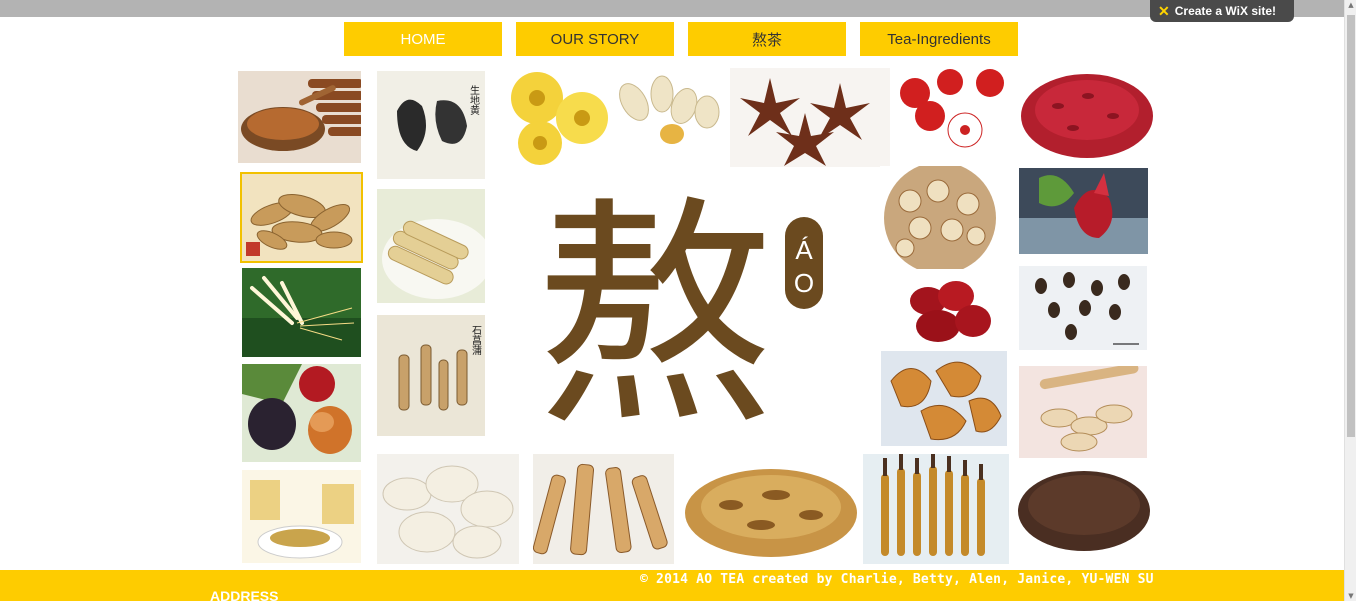  Describe the element at coordinates (936, 509) in the screenshot. I see `cordyceps-image` at that location.